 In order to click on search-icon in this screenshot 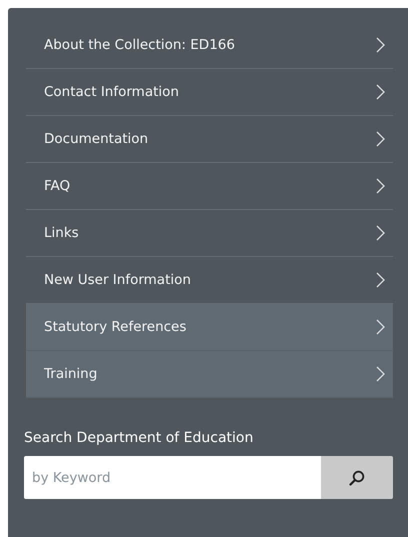, I will do `click(357, 478)`.